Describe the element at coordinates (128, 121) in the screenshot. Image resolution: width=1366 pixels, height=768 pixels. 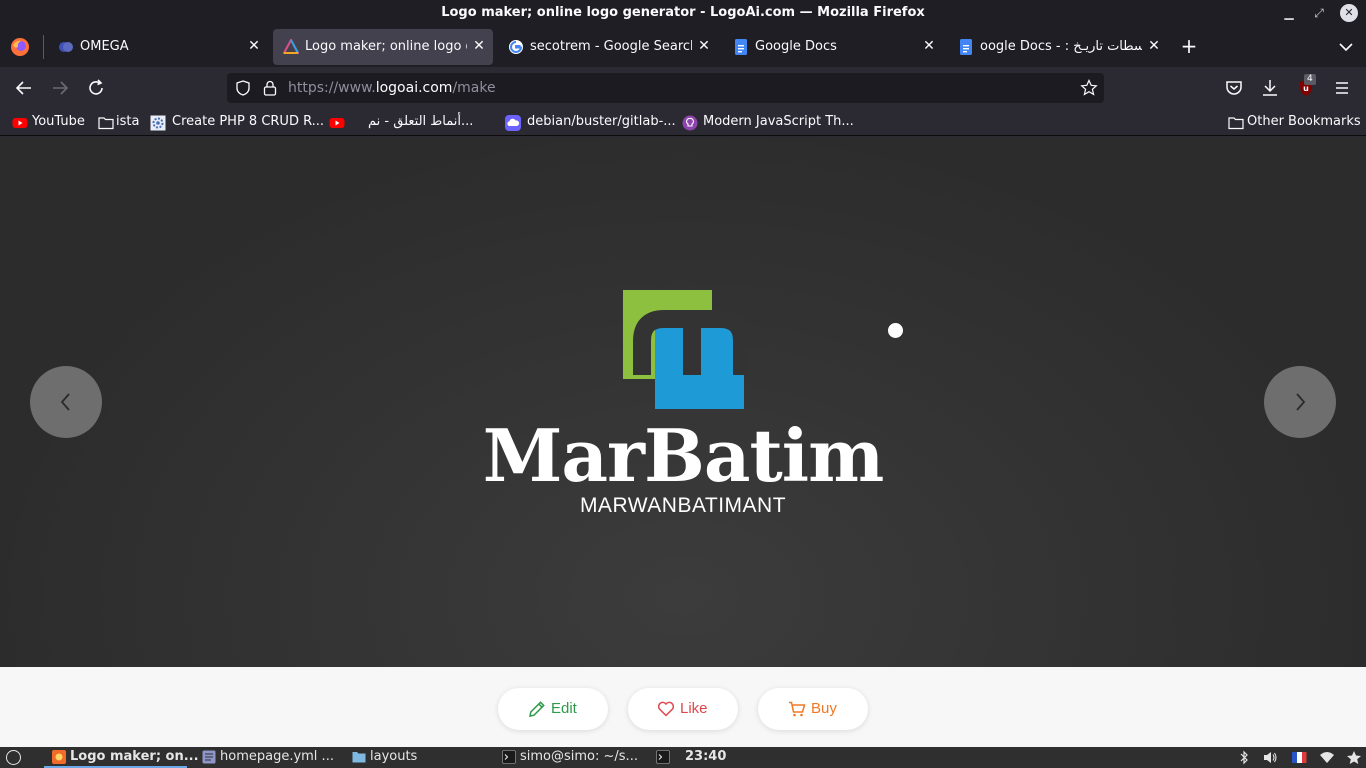
I see `bookmark-label: ista` at that location.